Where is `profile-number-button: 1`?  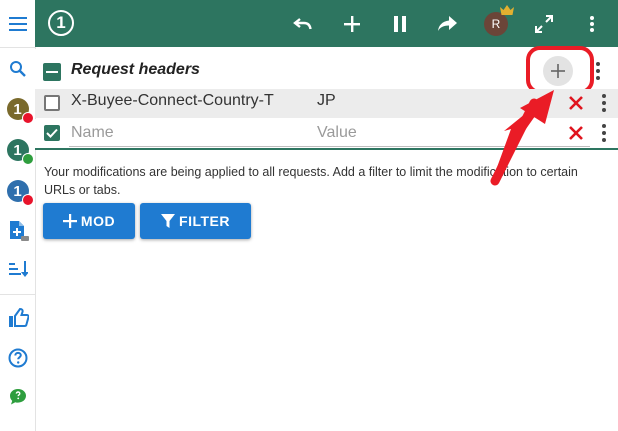
profile-number-button: 1 is located at coordinates (61, 23).